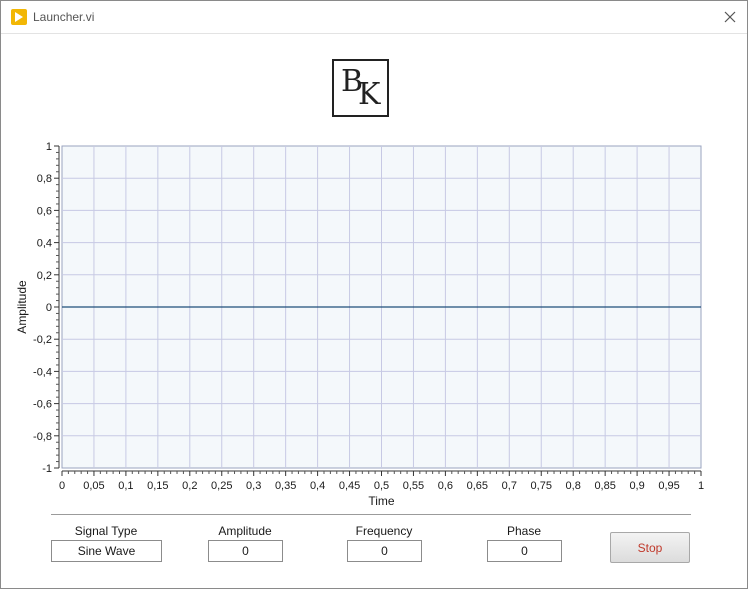  I want to click on y-tick-label: 0,2, so click(44, 276).